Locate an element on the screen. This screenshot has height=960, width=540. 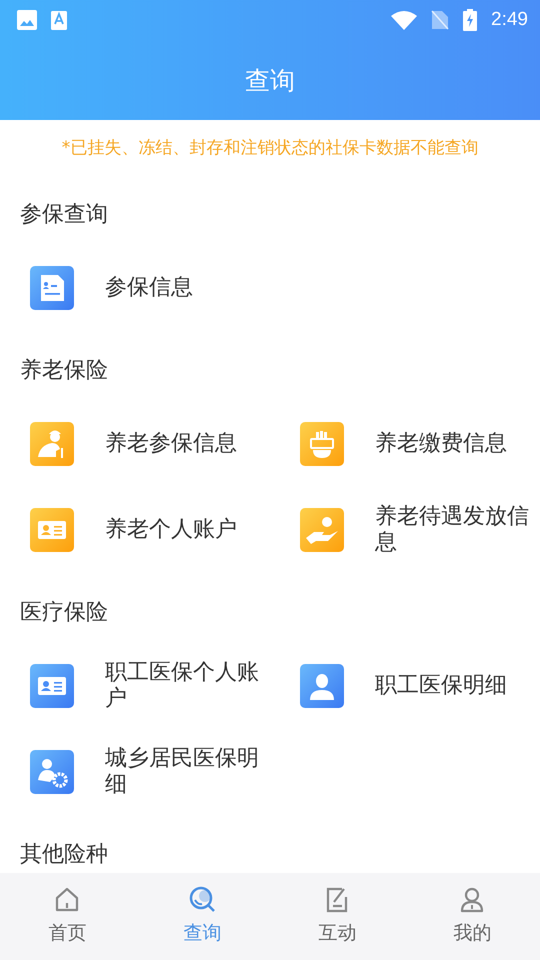
search-icon is located at coordinates (202, 900).